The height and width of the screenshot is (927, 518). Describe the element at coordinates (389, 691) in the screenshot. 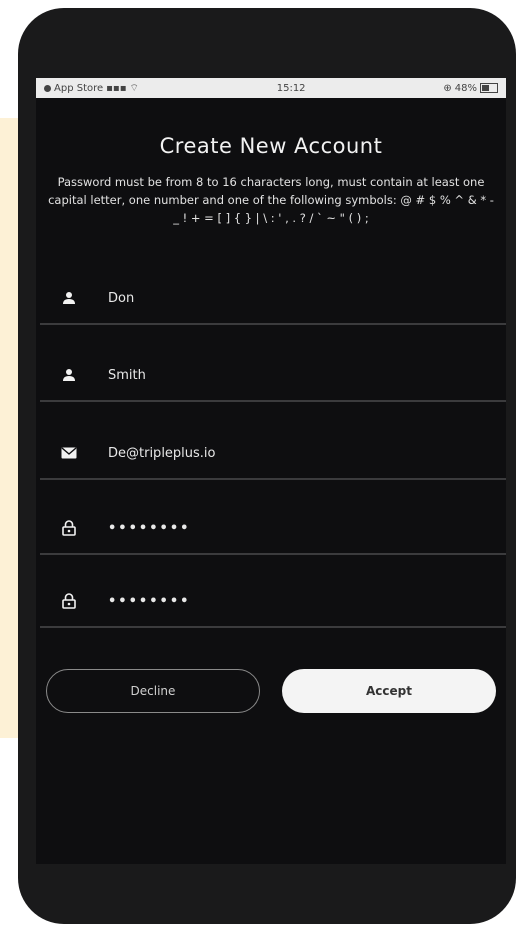

I see `accept-button: Accept` at that location.